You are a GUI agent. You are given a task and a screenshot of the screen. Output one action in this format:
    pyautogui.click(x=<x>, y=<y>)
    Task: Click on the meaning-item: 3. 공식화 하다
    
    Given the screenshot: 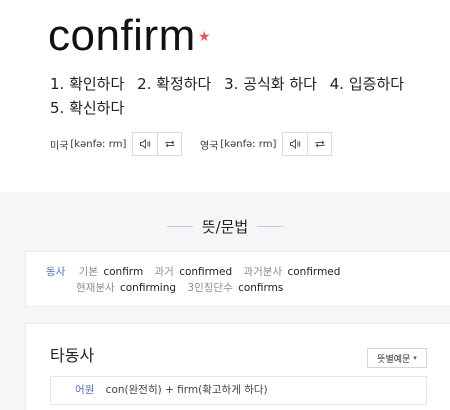 What is the action you would take?
    pyautogui.click(x=270, y=84)
    